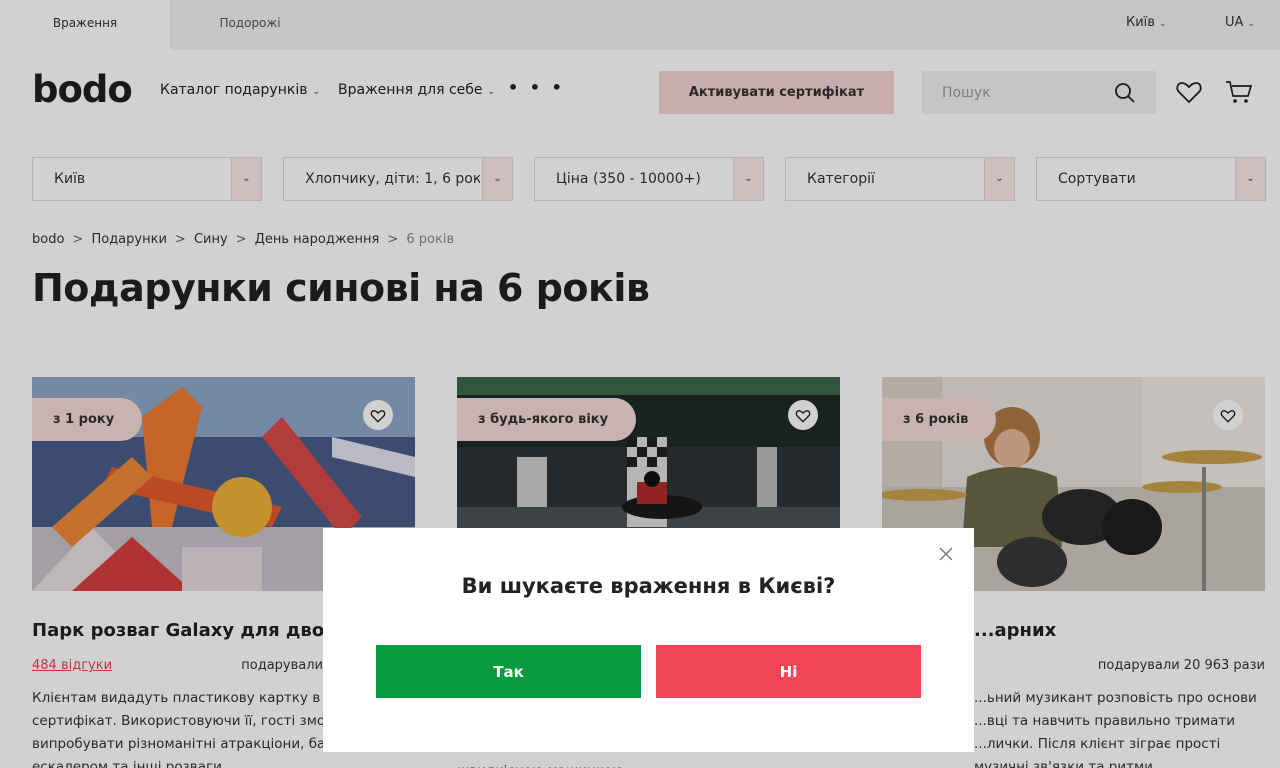 The height and width of the screenshot is (768, 1280). What do you see at coordinates (946, 554) in the screenshot?
I see `close-icon` at bounding box center [946, 554].